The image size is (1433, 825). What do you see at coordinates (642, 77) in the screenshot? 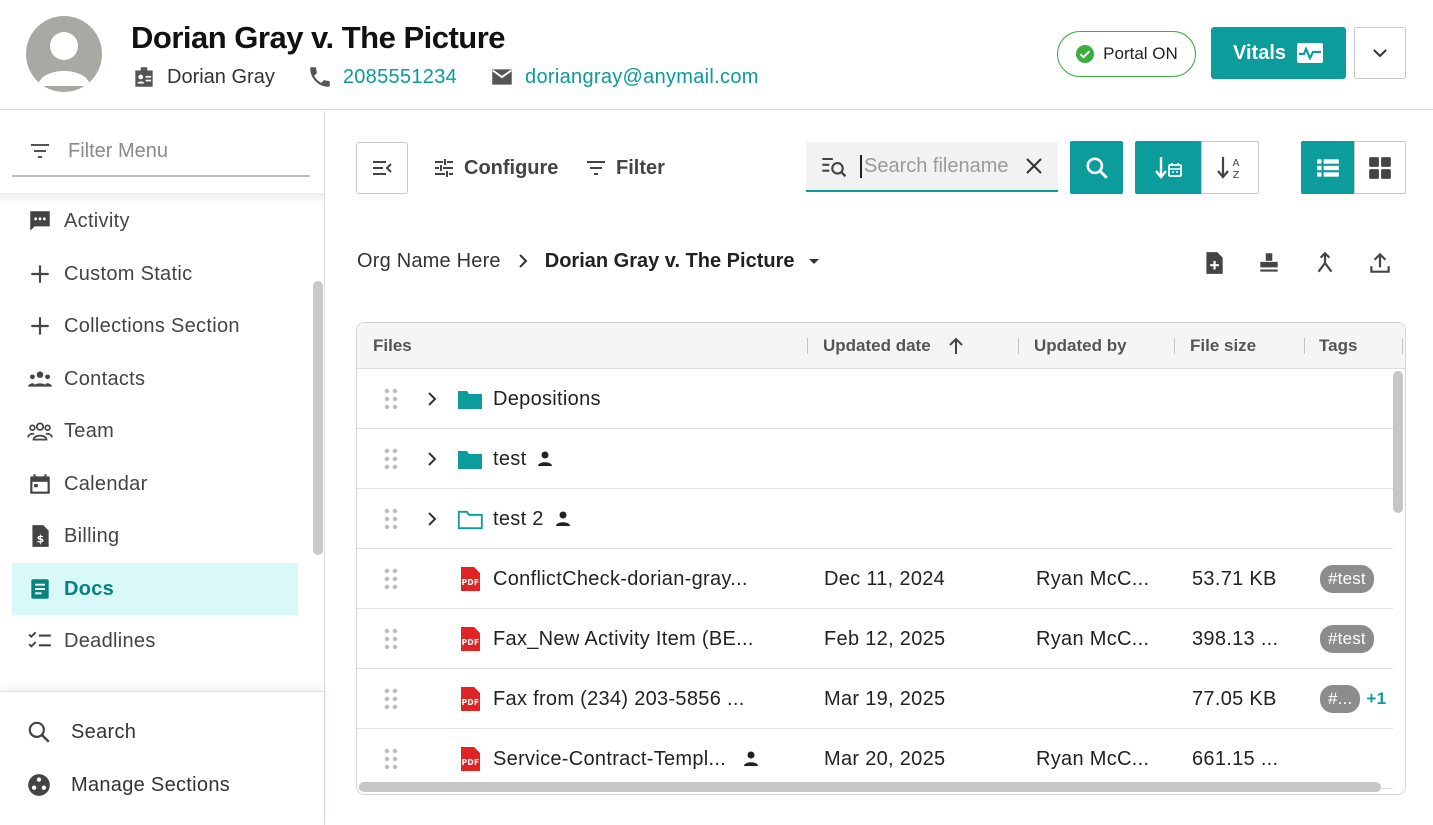
I see `email-address: doriangray@anymail.com` at bounding box center [642, 77].